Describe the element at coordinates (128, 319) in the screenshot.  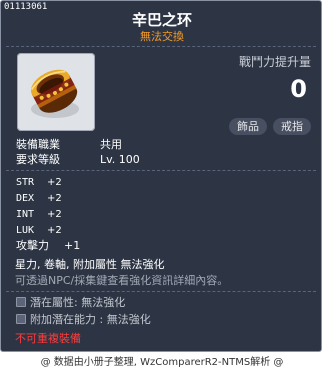
I see `bonus-potential-value: 無法強化` at that location.